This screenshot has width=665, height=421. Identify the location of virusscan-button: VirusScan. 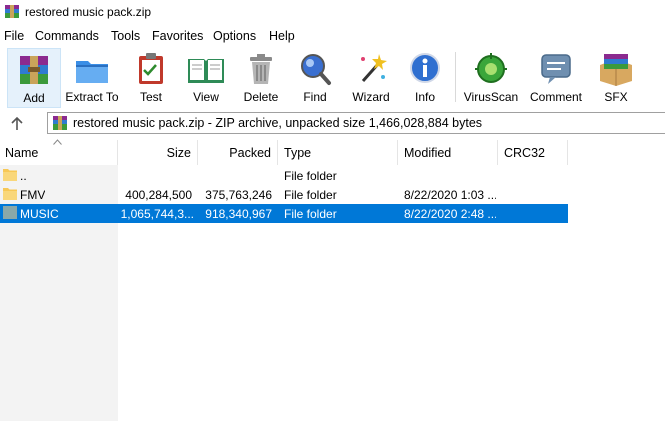
(491, 78).